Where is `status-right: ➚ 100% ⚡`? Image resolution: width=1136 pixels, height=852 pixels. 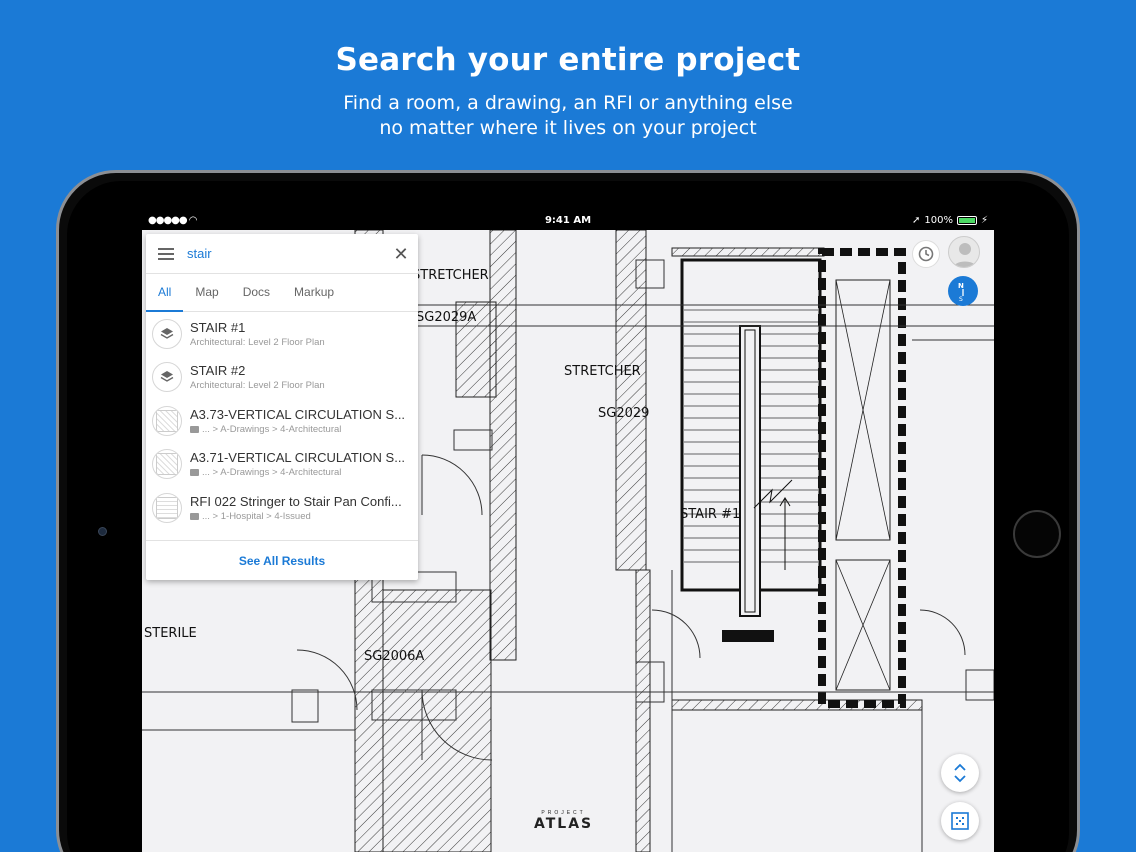 status-right: ➚ 100% ⚡ is located at coordinates (950, 220).